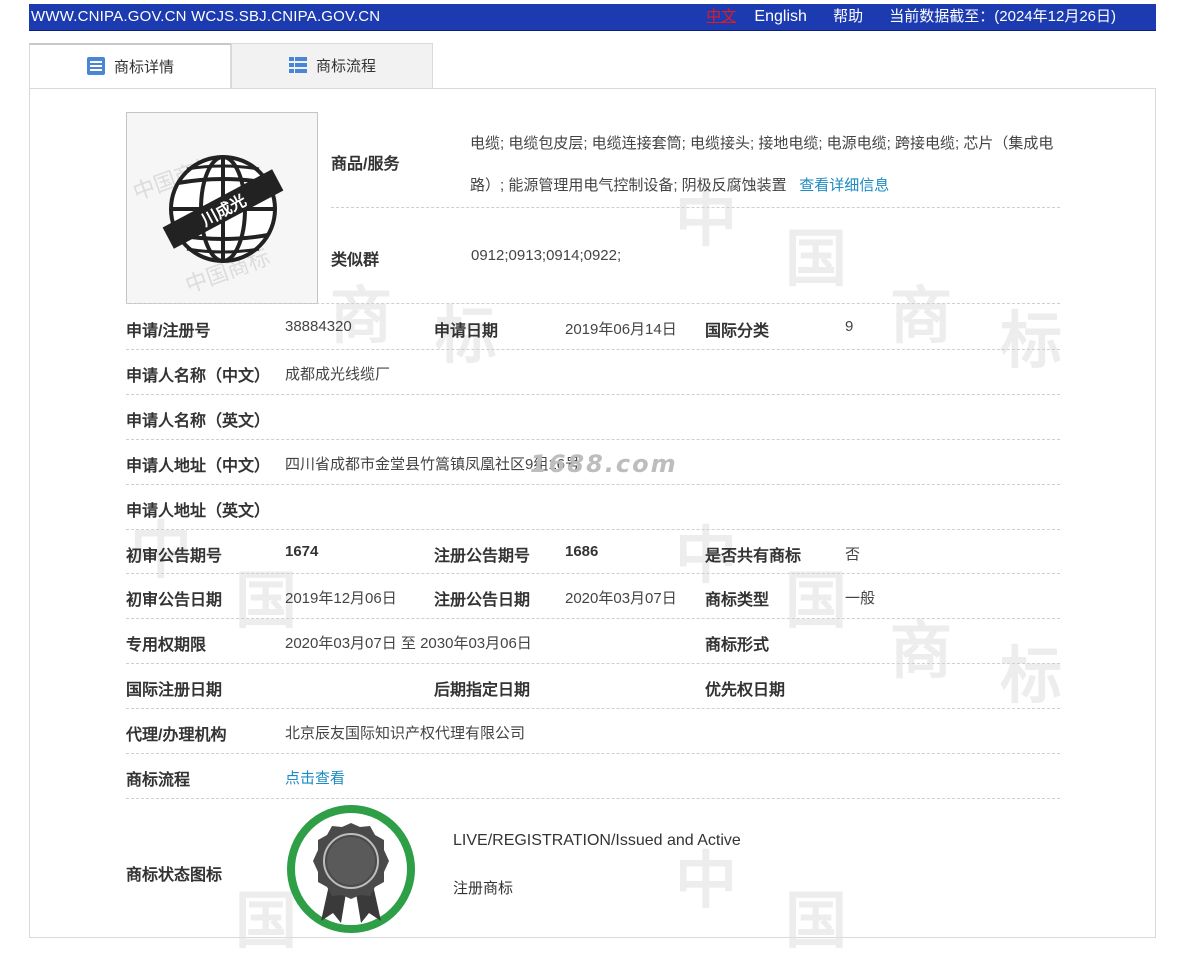  Describe the element at coordinates (853, 554) in the screenshot. I see `shared-value: 否` at that location.